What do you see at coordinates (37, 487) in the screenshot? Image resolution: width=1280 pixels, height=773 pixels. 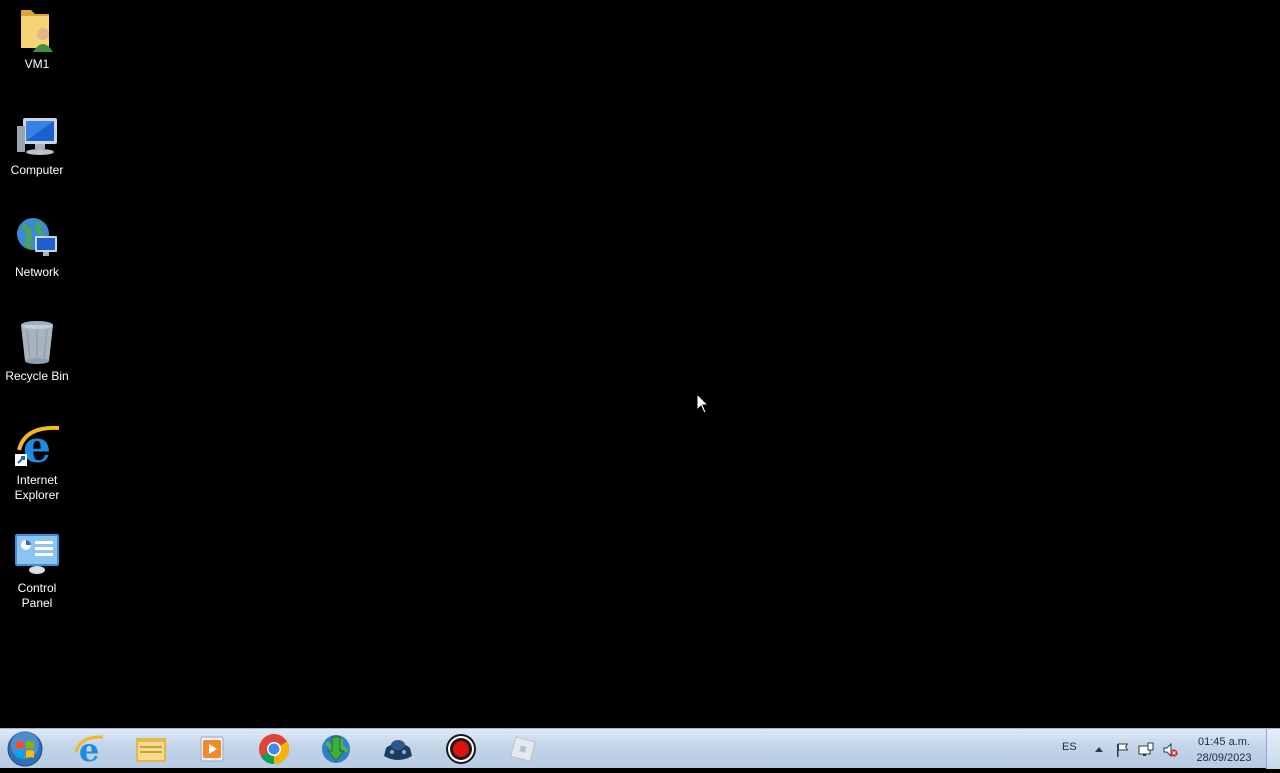 I see `desktop-icon-label: Internet Explorer` at bounding box center [37, 487].